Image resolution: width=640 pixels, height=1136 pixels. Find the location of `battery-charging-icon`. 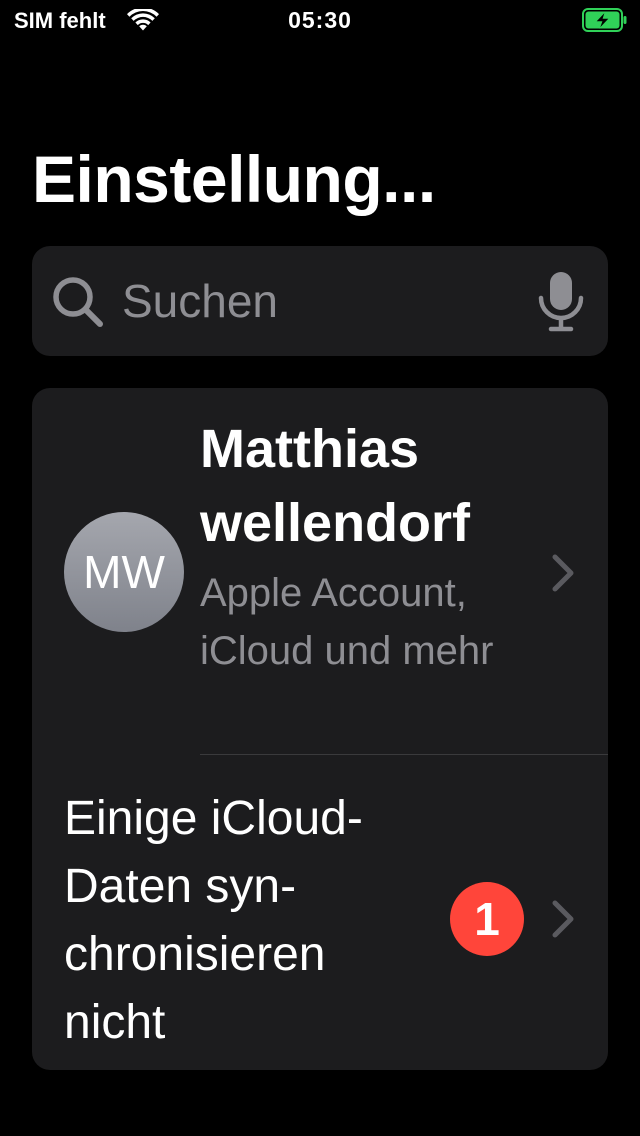

battery-charging-icon is located at coordinates (604, 20).